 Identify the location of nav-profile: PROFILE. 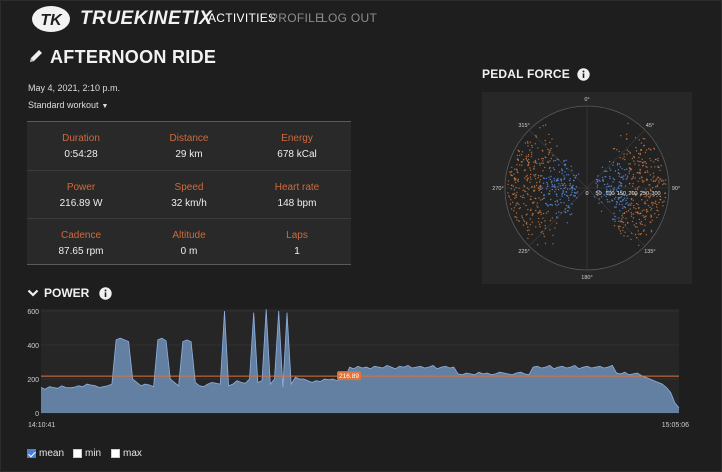
(296, 18).